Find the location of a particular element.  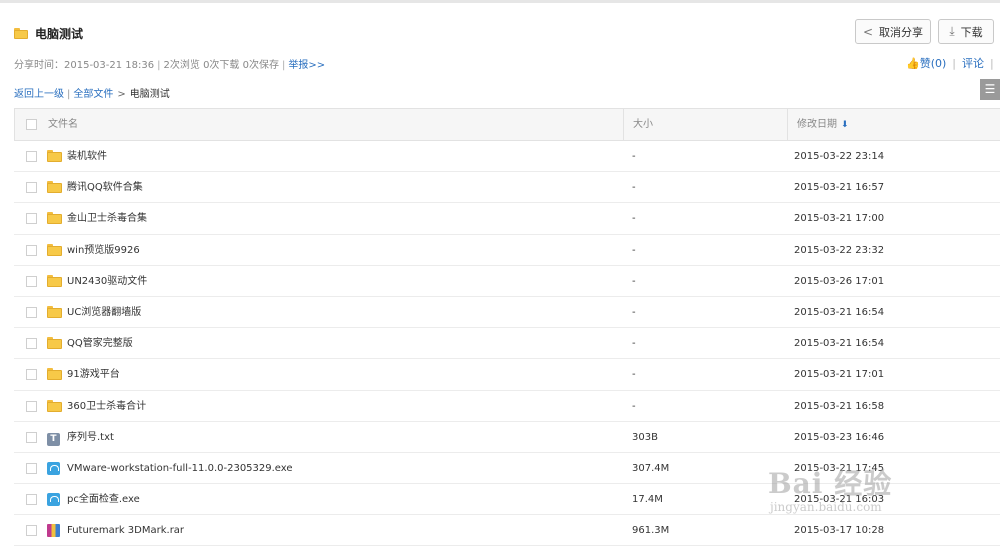

watermark: Bai 经验 jingyan.baidu.com is located at coordinates (830, 488).